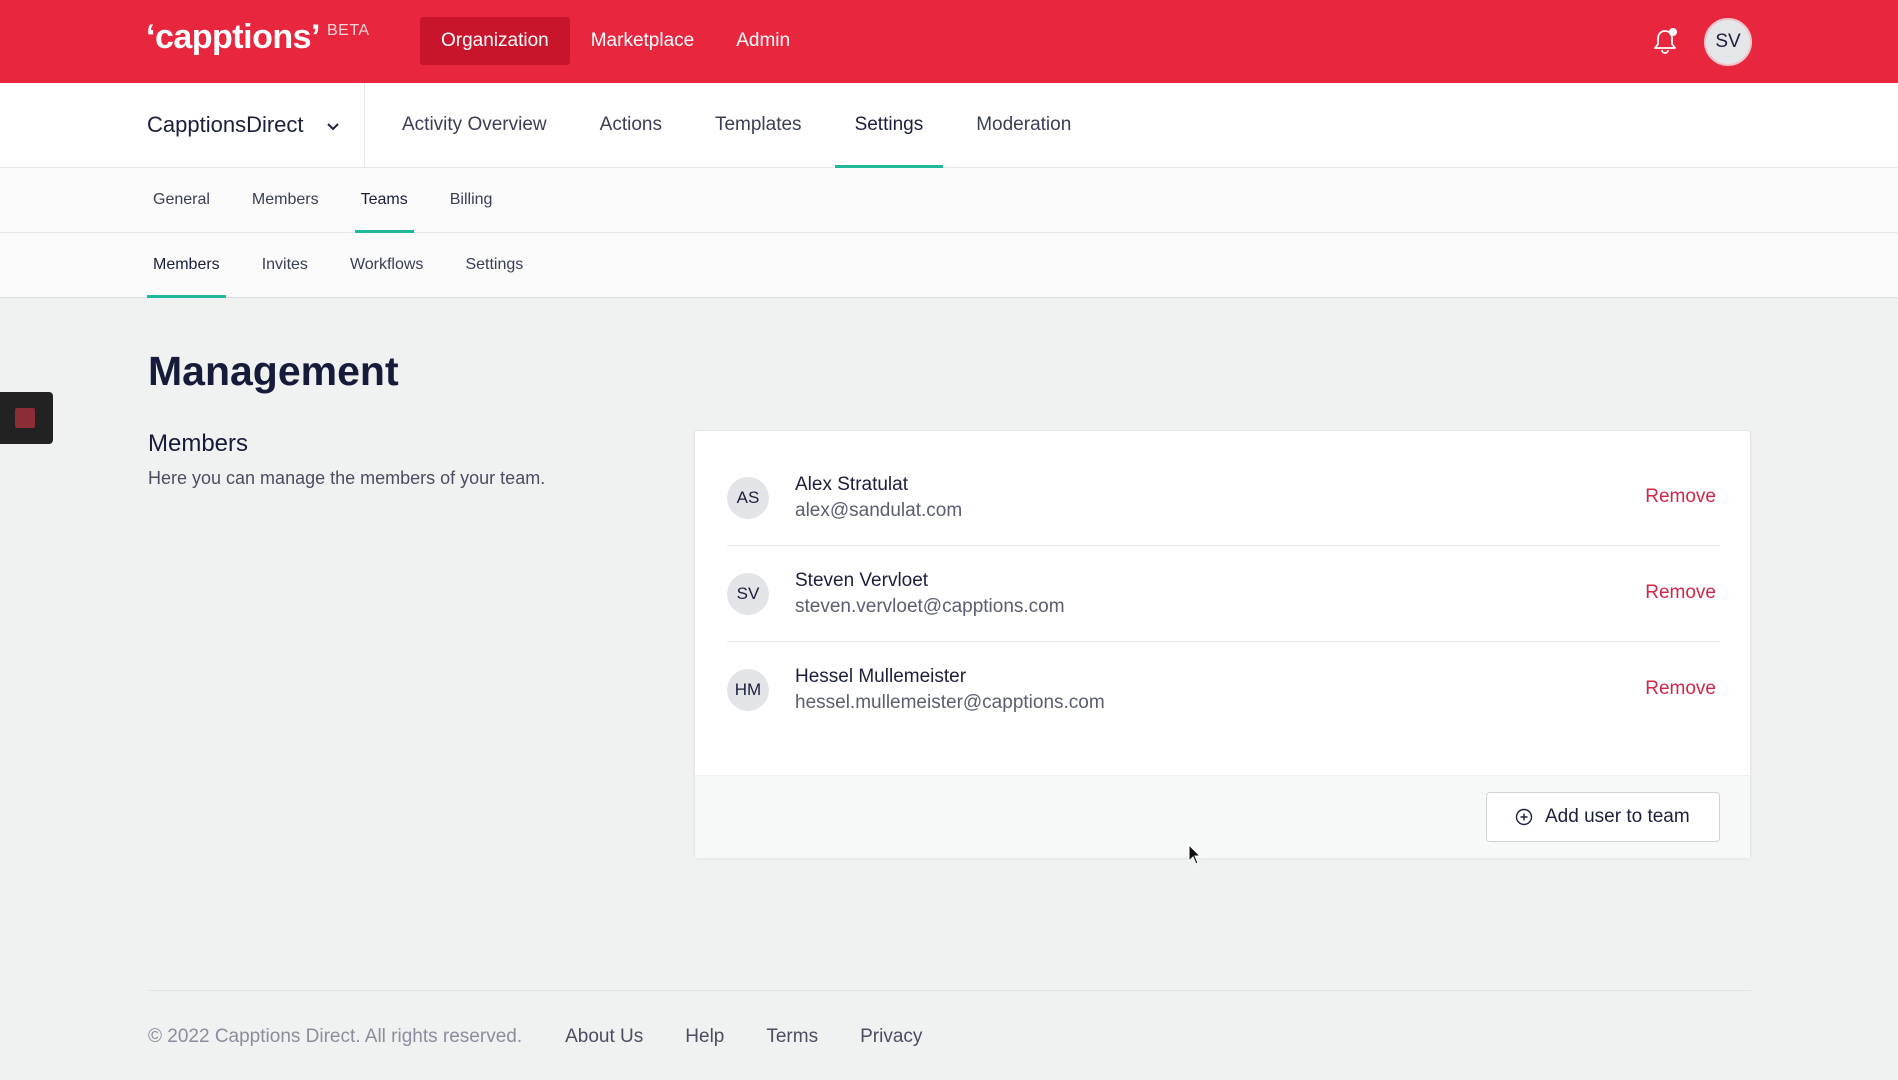  I want to click on nav-templates: Templates, so click(758, 125).